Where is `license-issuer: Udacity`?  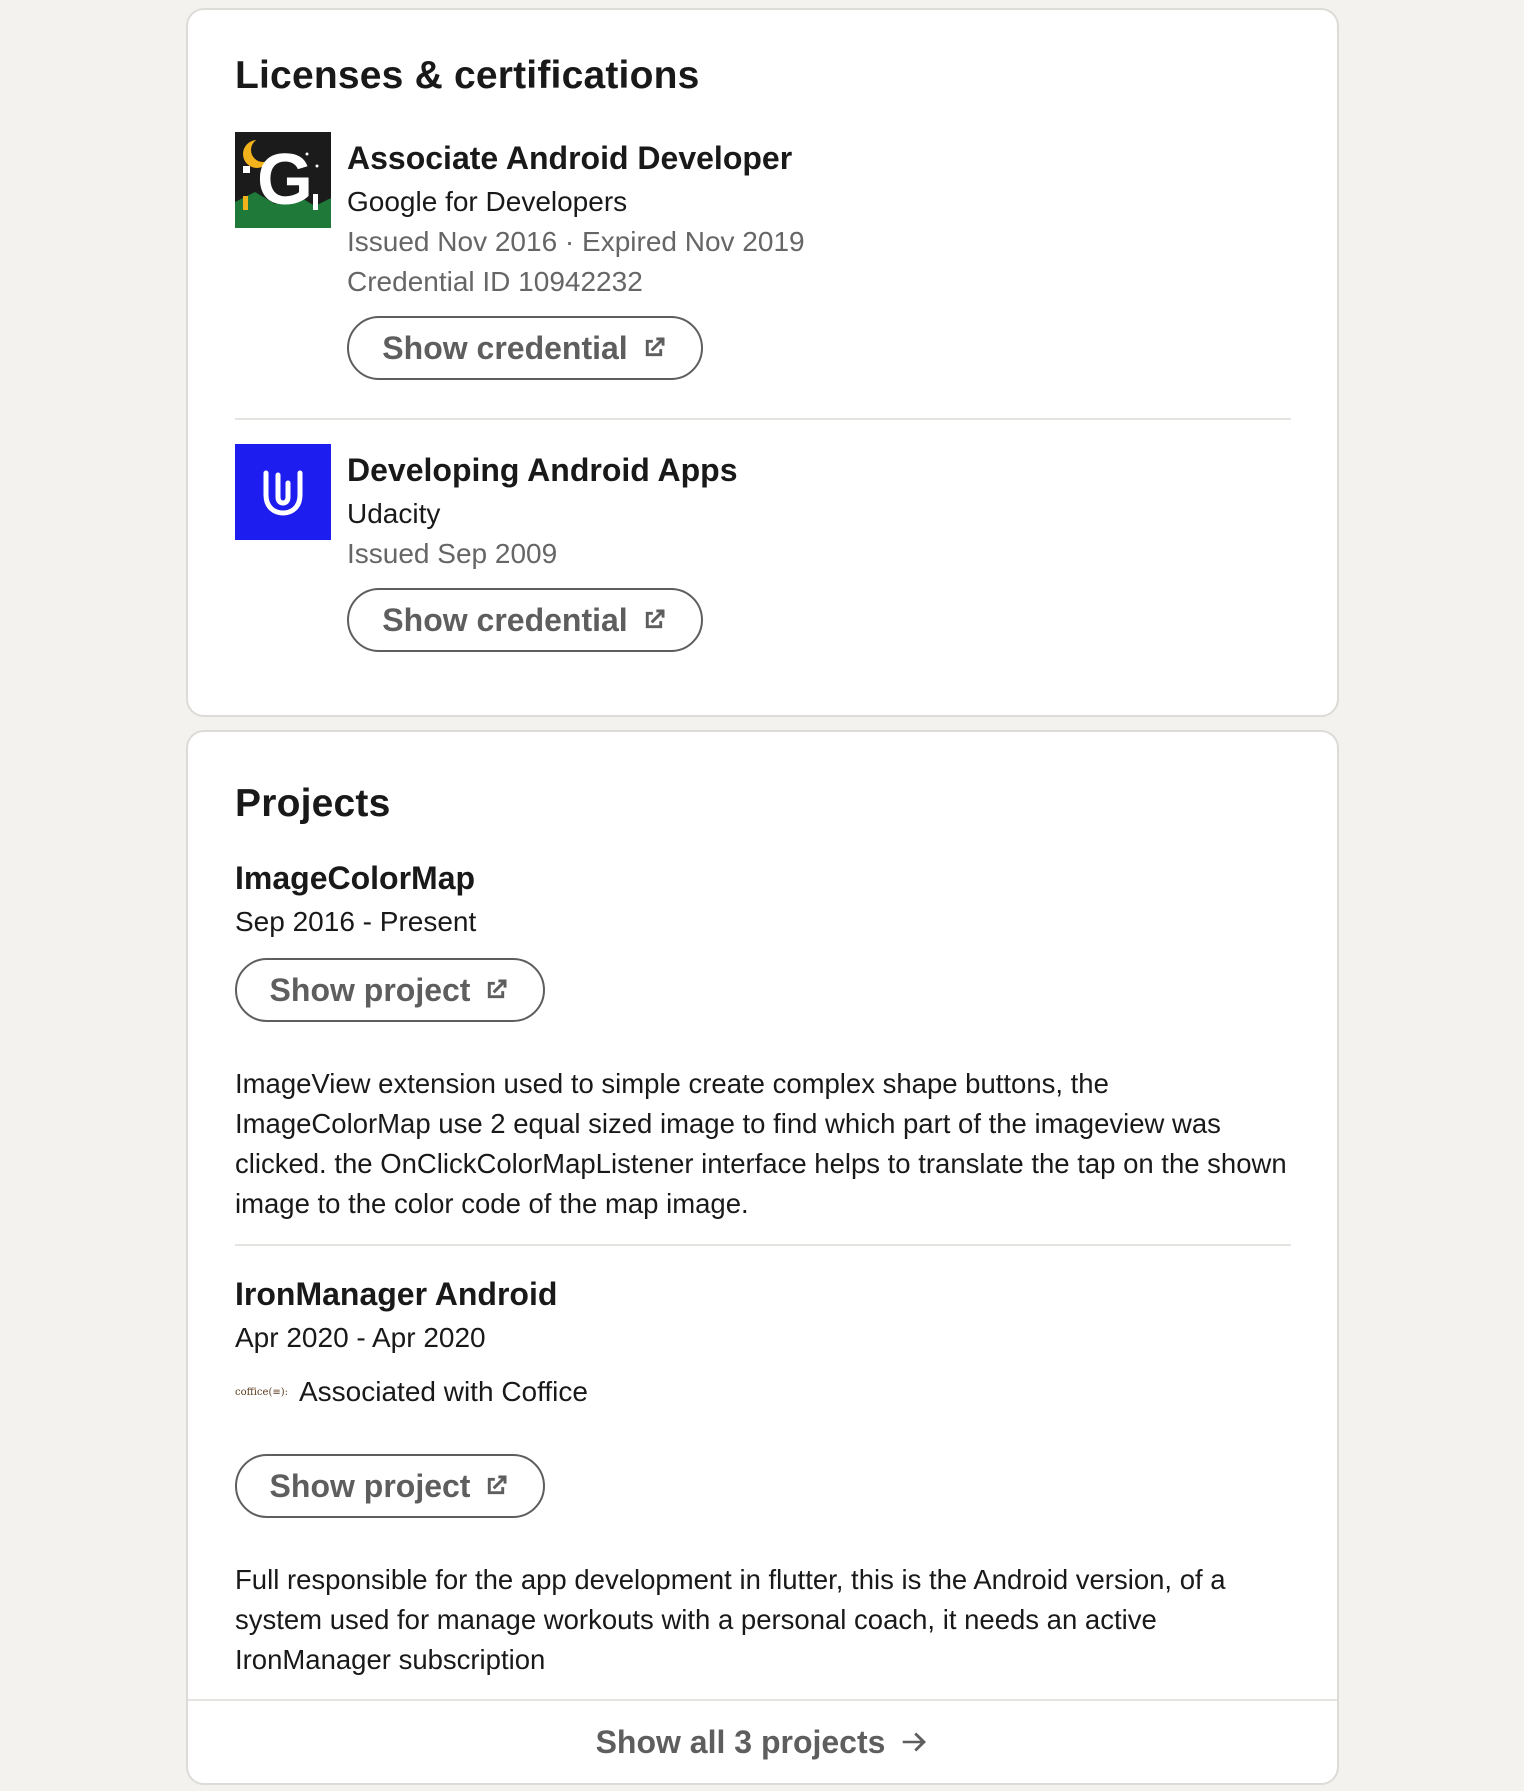 license-issuer: Udacity is located at coordinates (394, 513).